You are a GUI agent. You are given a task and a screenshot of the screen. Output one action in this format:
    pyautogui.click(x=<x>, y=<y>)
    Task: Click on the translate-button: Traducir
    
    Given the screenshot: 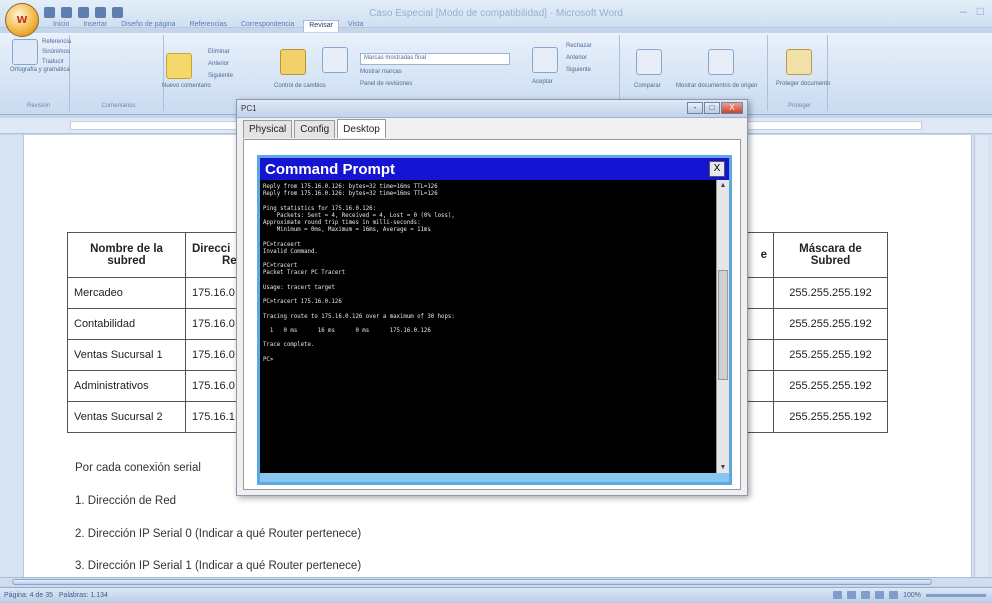 What is the action you would take?
    pyautogui.click(x=53, y=62)
    